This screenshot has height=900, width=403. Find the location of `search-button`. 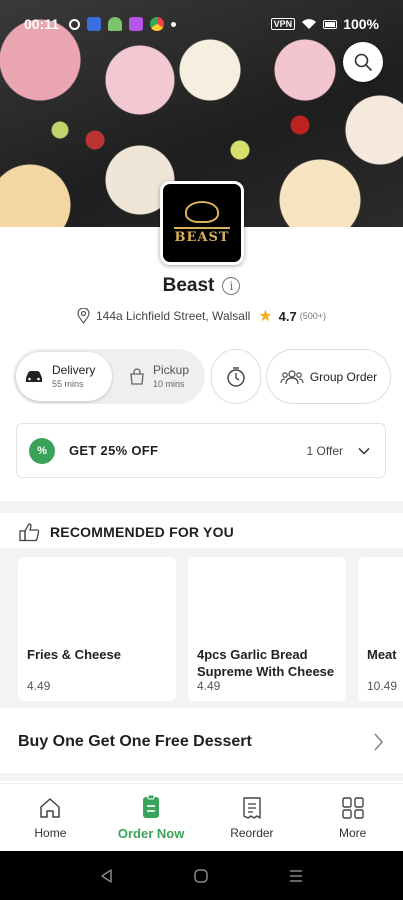

search-button is located at coordinates (363, 62).